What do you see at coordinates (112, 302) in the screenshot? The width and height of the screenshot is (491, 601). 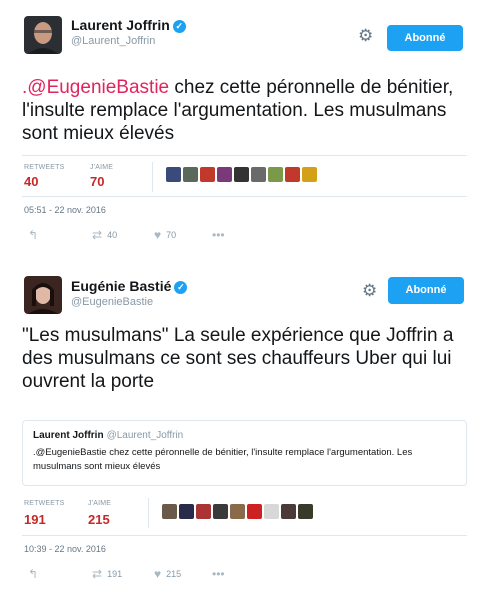 I see `author-handle: @EugenieBastie` at bounding box center [112, 302].